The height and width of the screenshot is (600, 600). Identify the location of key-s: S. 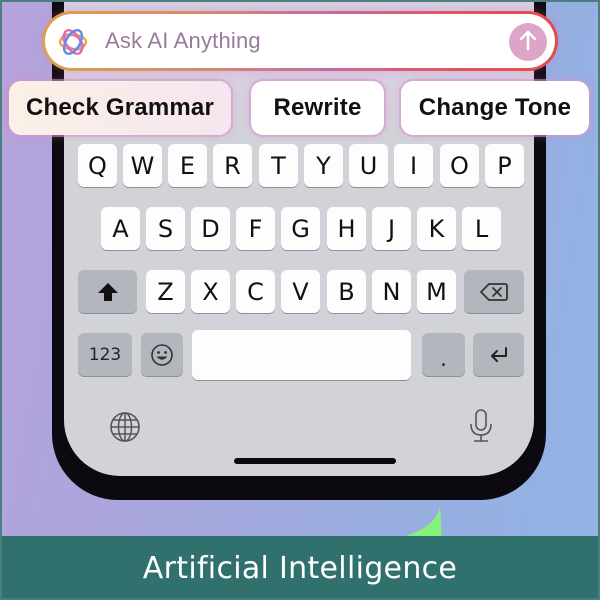
(165, 228).